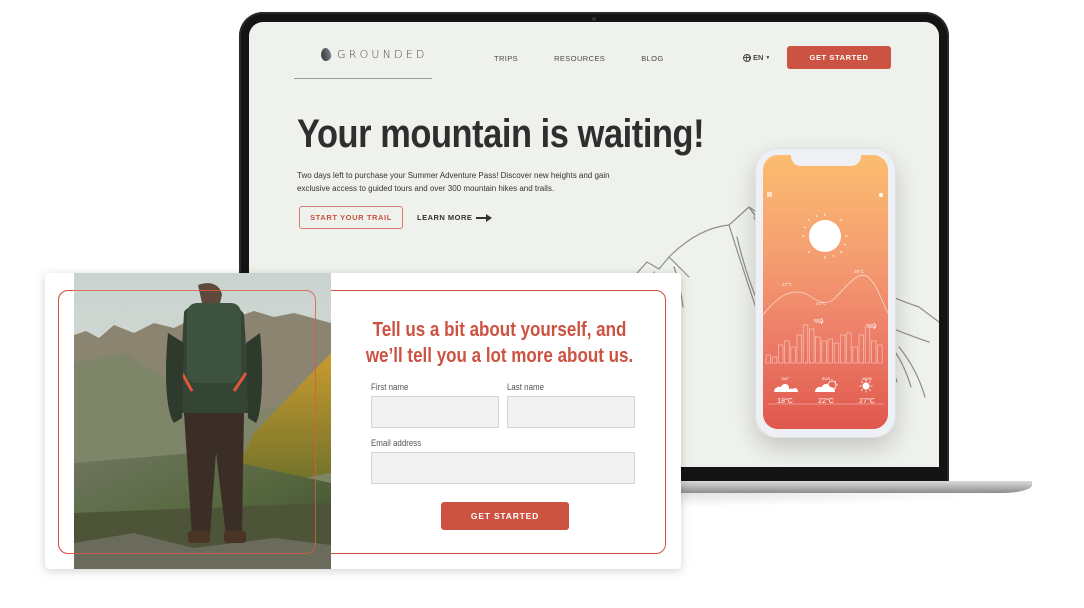 The width and height of the screenshot is (1084, 608). Describe the element at coordinates (501, 134) in the screenshot. I see `hero-title: Your mountain is waiting!` at that location.